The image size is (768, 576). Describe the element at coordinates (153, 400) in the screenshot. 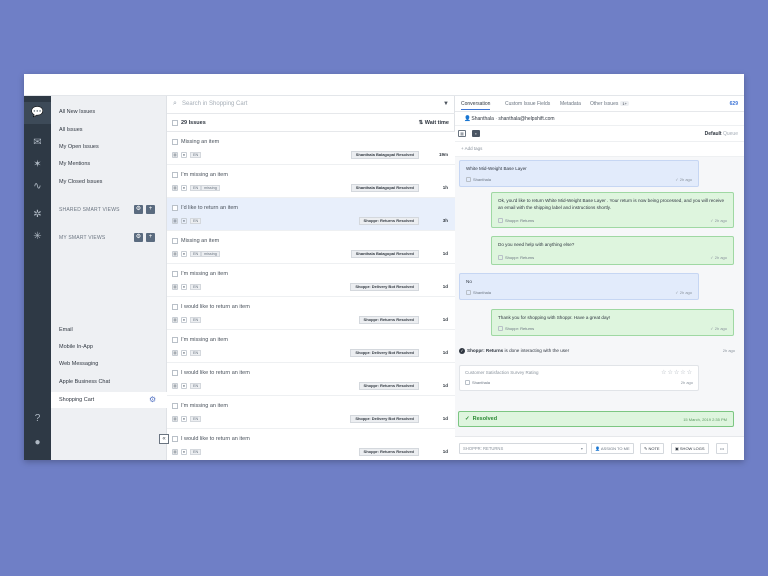

I see `refresh-icon: ⚙` at that location.